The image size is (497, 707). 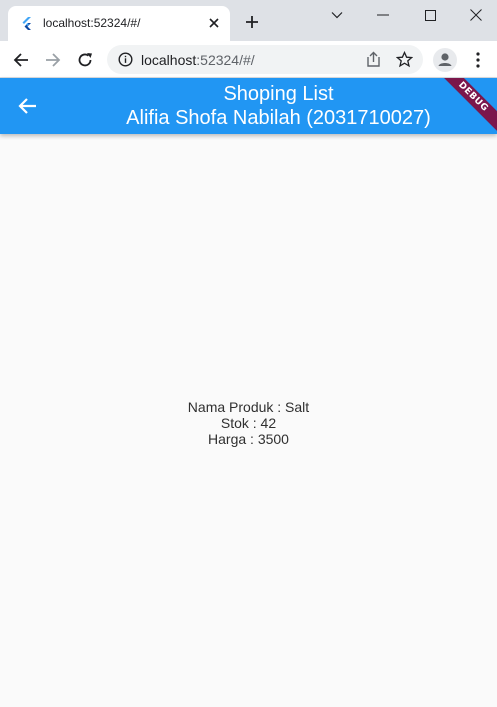 I want to click on browser-tabstrip: localhost:52324/#/, so click(x=248, y=20).